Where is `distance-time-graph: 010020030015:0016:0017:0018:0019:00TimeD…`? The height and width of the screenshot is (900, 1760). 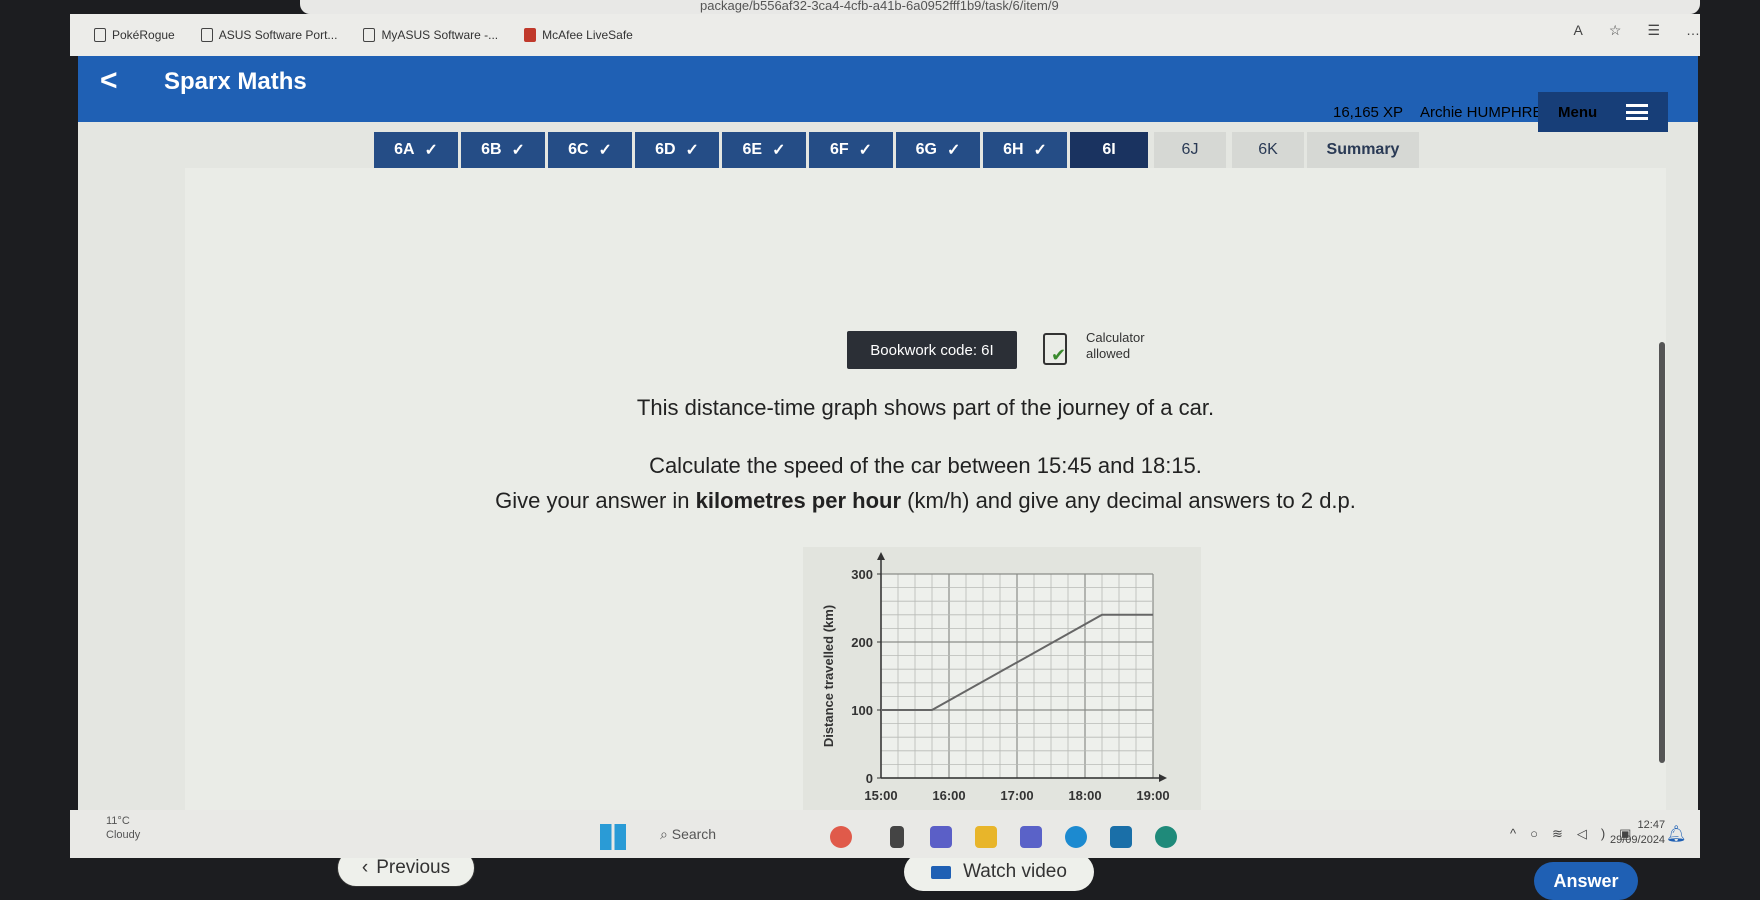 distance-time-graph: 010020030015:0016:0017:0018:0019:00TimeD… is located at coordinates (1002, 692).